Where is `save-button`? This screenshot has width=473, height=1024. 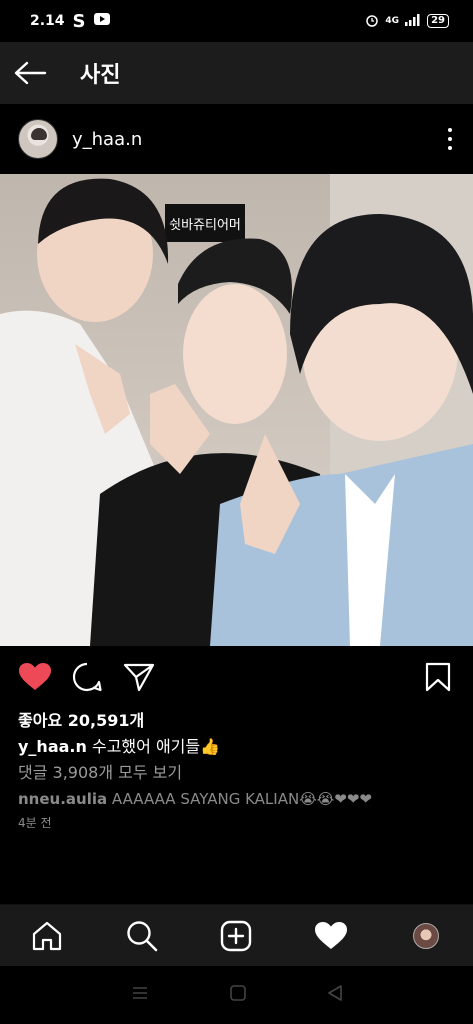
save-button is located at coordinates (438, 677).